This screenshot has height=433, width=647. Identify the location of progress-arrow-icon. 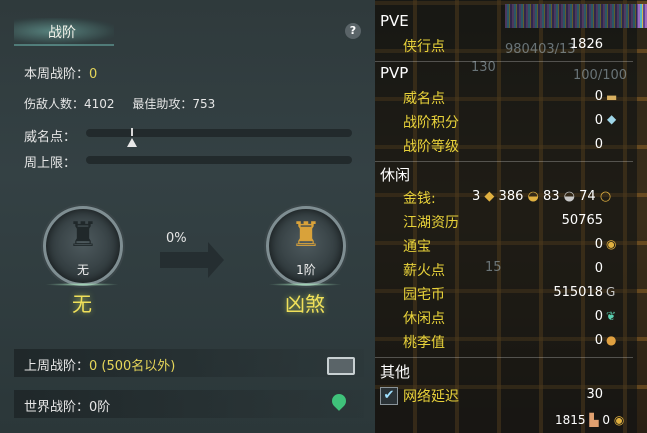
(192, 260).